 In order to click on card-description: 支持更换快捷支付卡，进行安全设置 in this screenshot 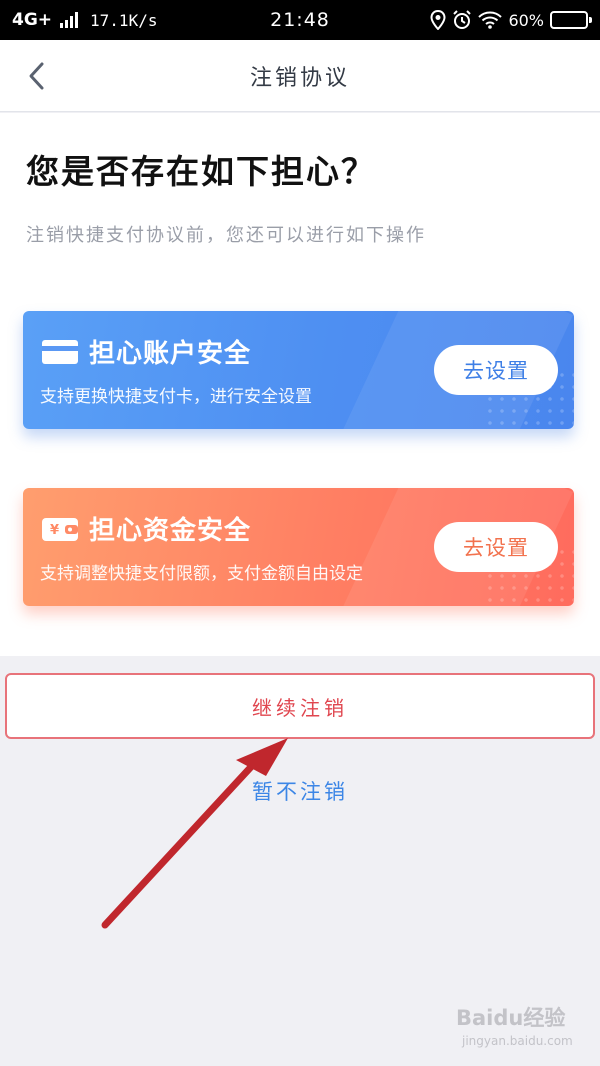, I will do `click(176, 397)`.